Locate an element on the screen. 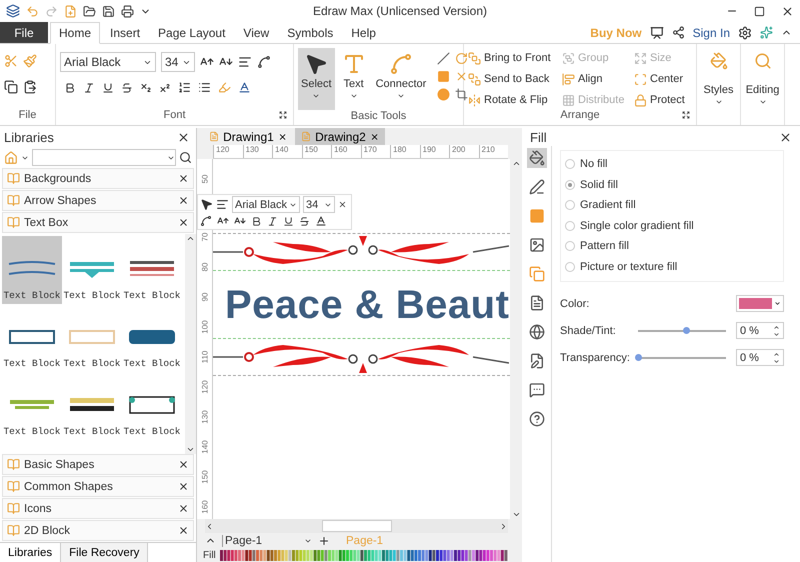 The image size is (800, 562). arrange-command: Bring to Front is located at coordinates (515, 58).